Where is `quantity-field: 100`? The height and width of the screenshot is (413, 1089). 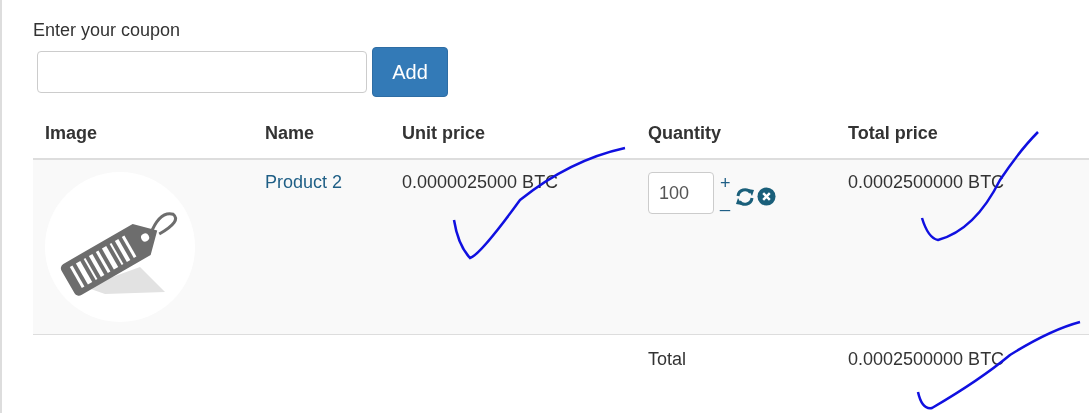 quantity-field: 100 is located at coordinates (681, 193).